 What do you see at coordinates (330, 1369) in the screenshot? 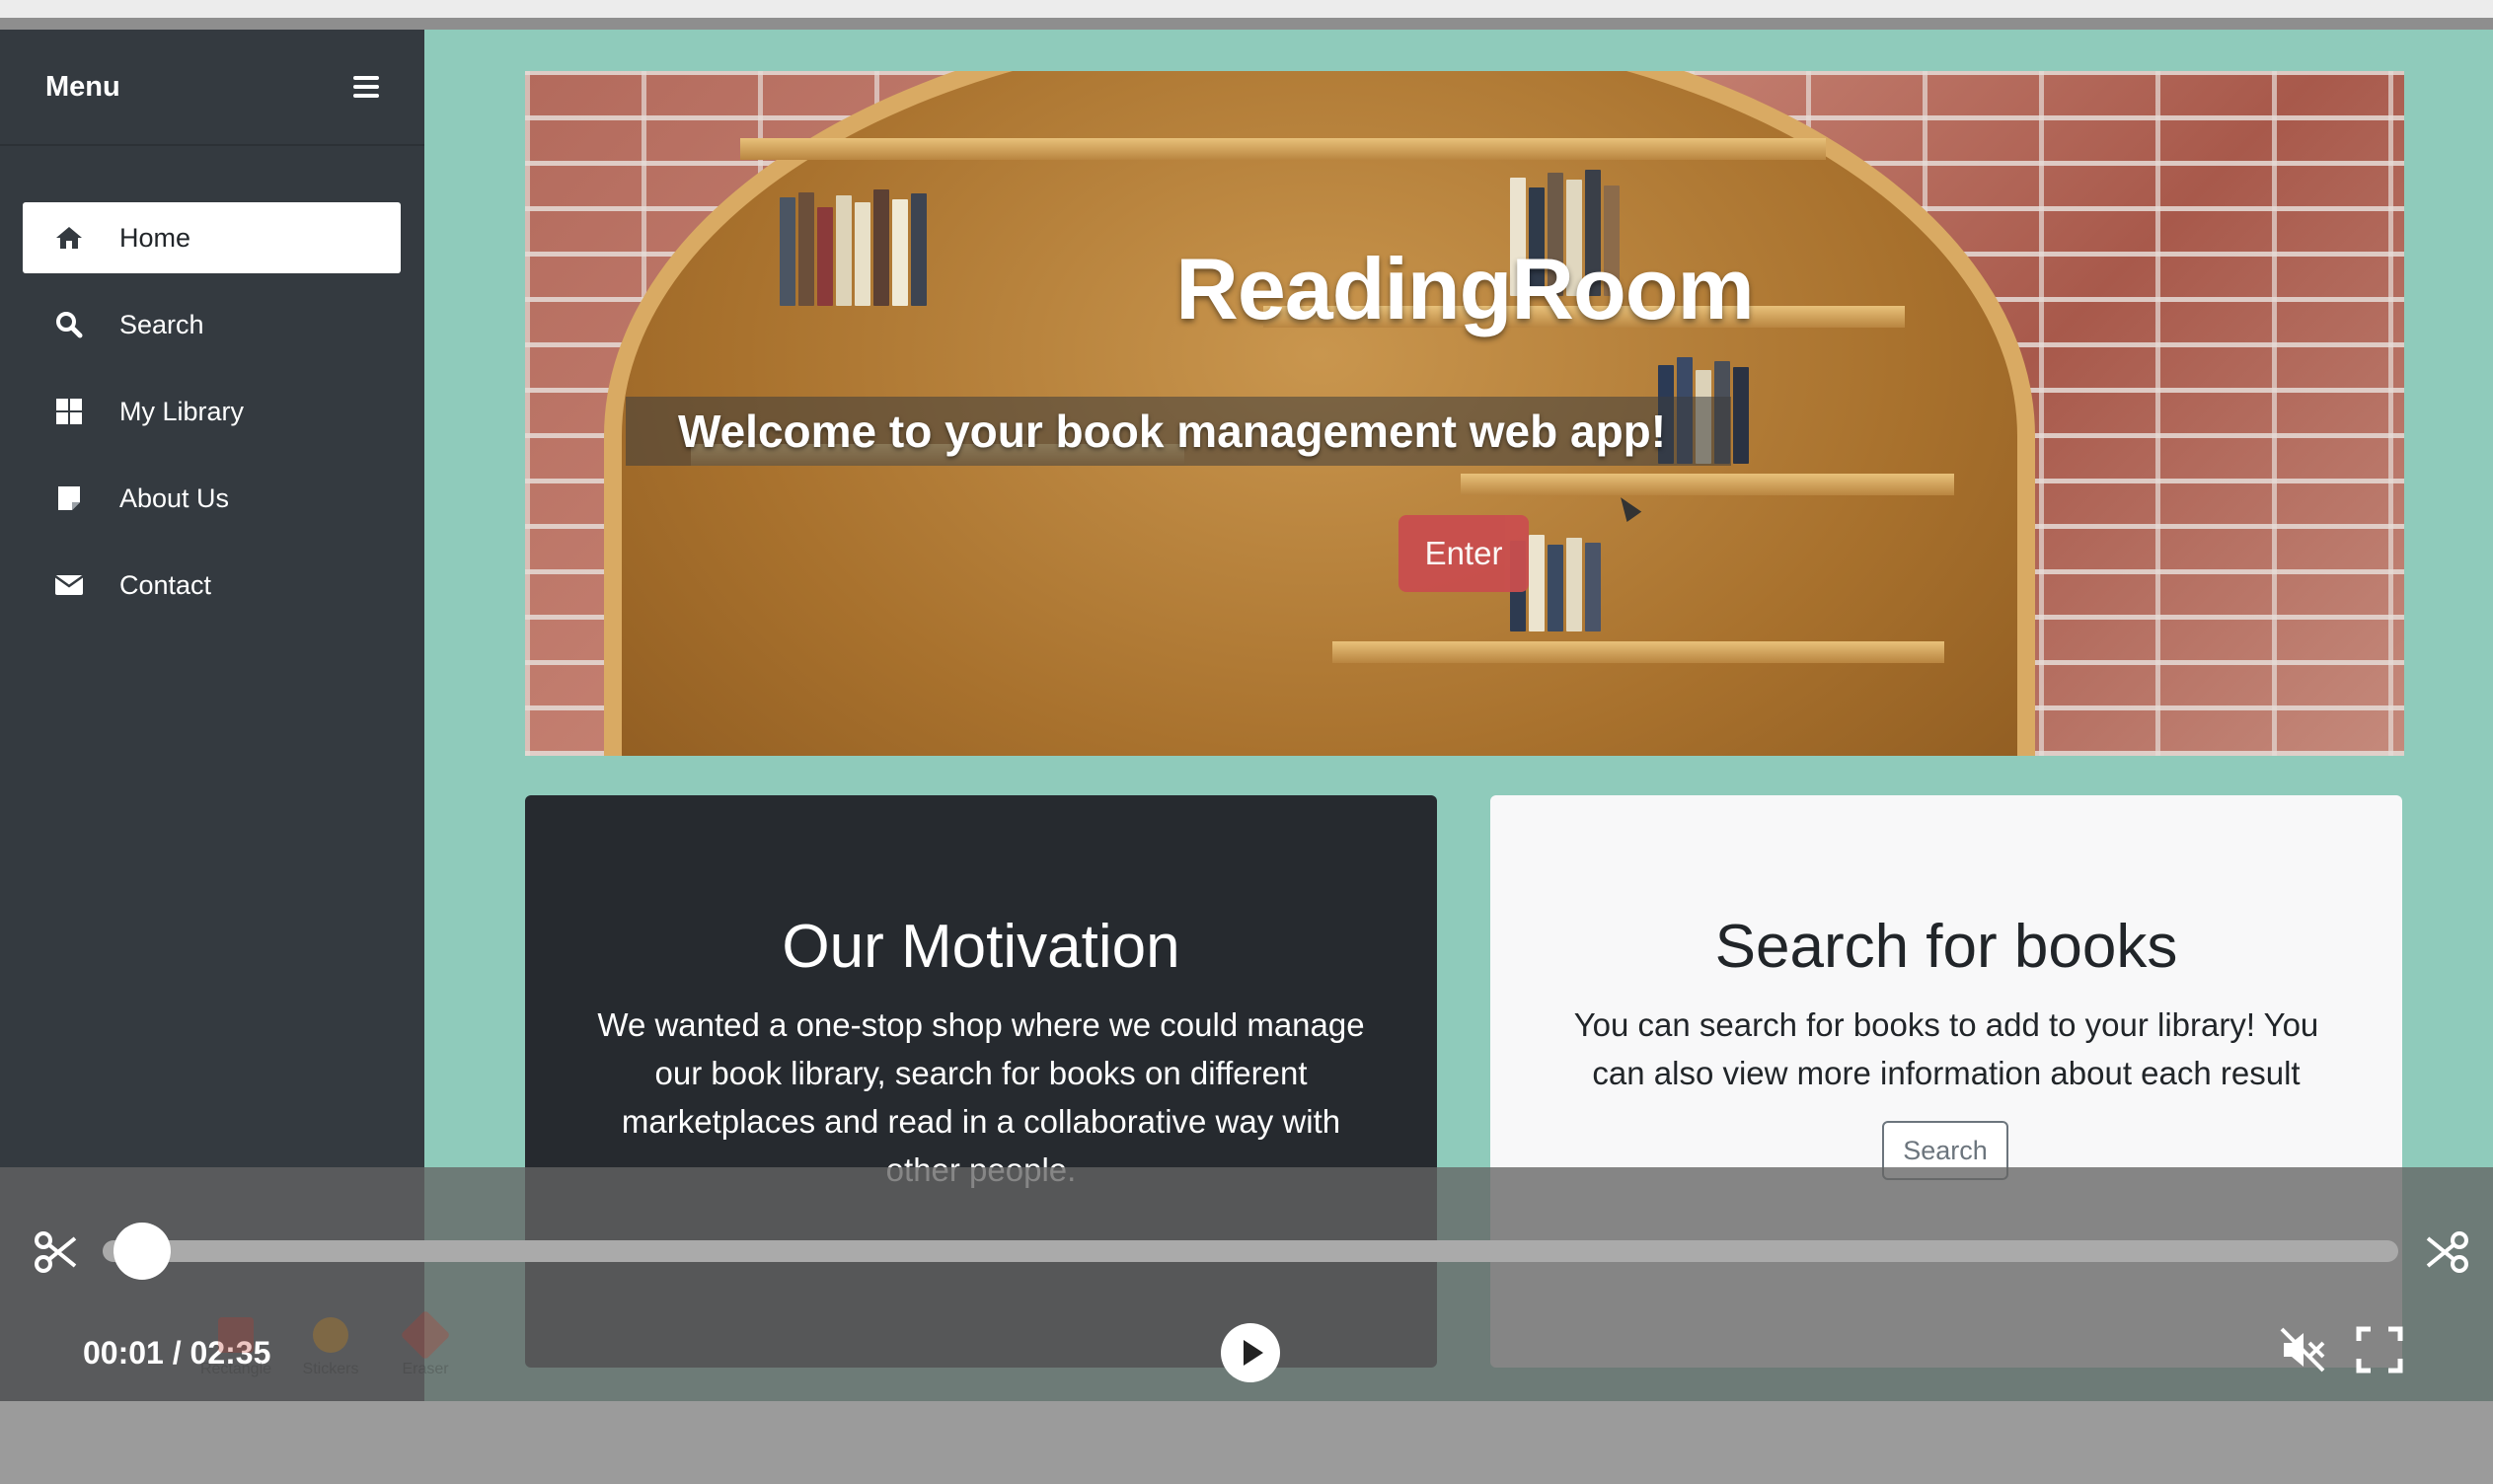
I see `tool-label: Stickers` at bounding box center [330, 1369].